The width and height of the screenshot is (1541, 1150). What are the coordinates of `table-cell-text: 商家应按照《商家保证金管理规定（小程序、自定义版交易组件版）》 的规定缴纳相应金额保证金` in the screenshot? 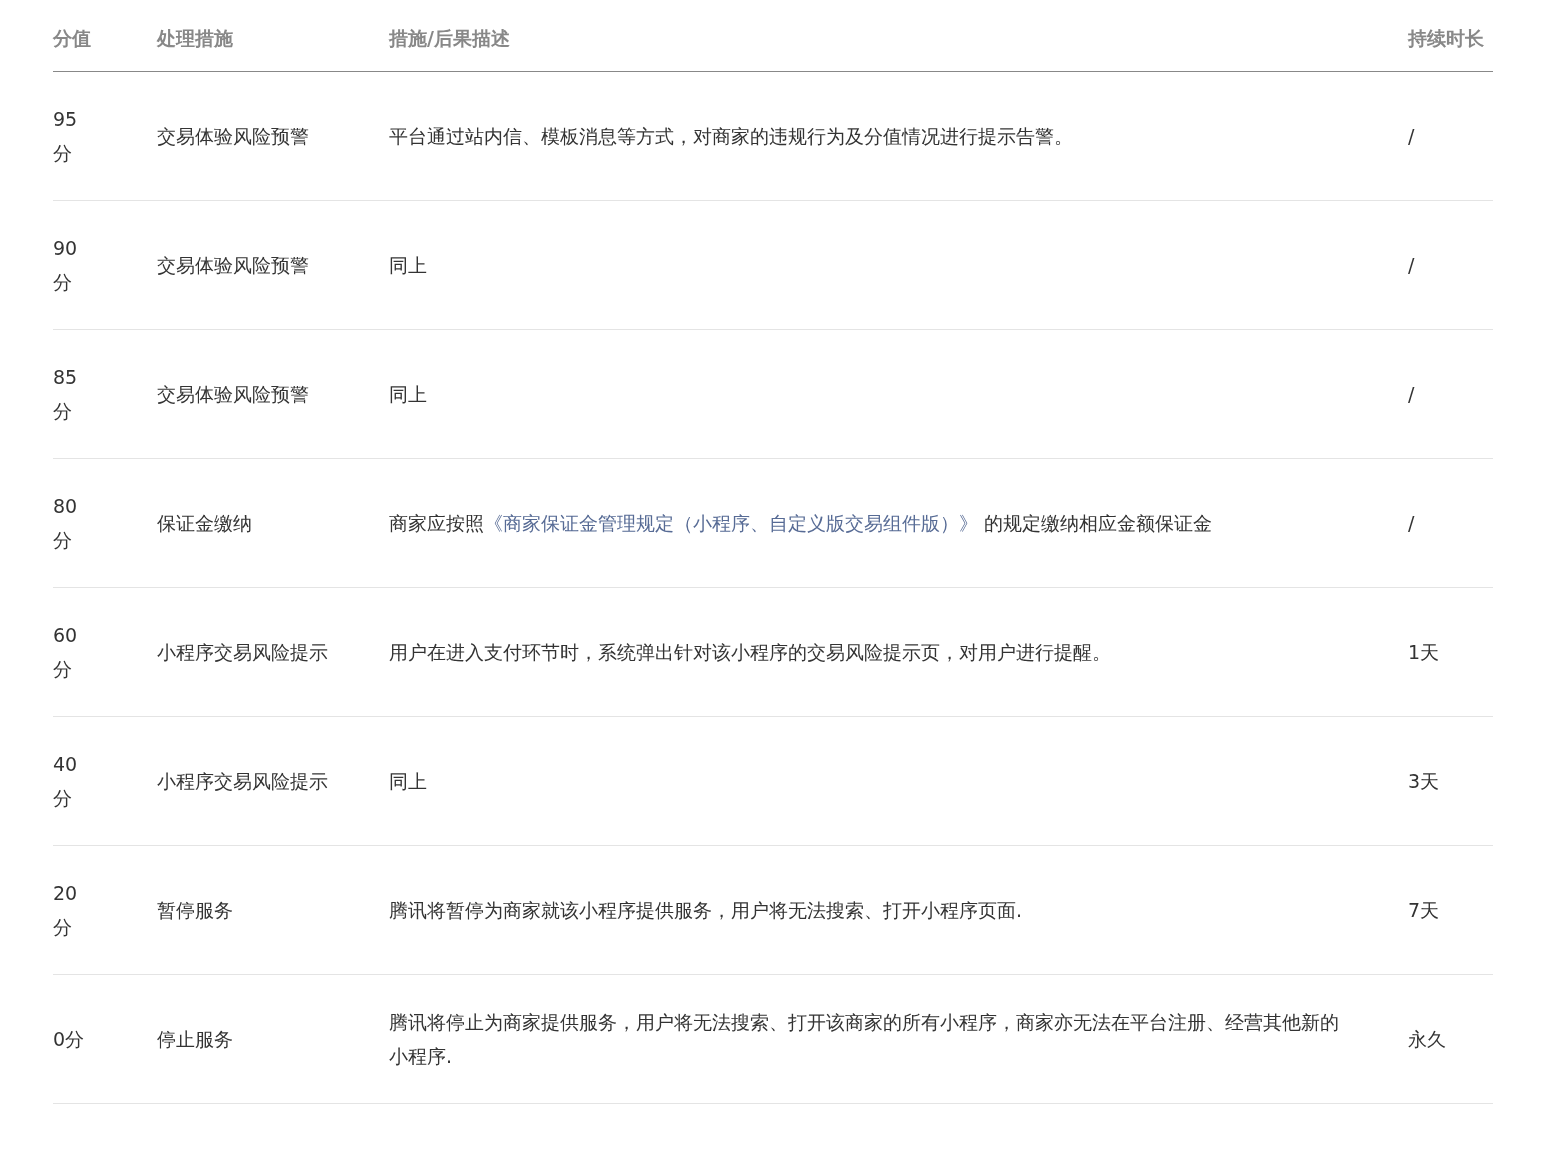 It's located at (801, 523).